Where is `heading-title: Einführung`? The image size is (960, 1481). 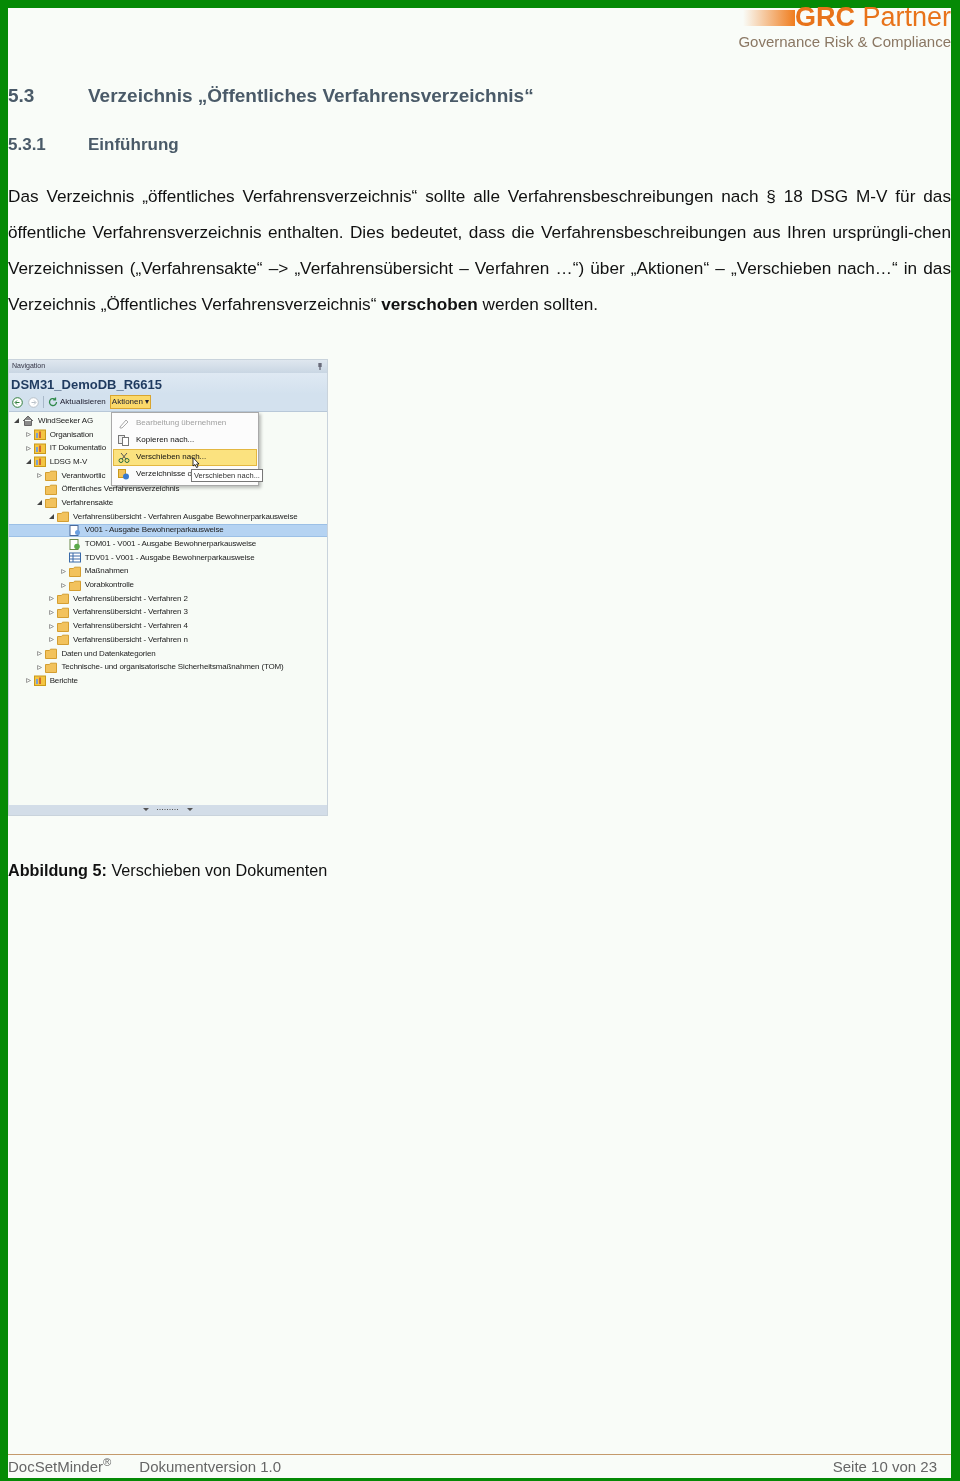 heading-title: Einführung is located at coordinates (133, 145).